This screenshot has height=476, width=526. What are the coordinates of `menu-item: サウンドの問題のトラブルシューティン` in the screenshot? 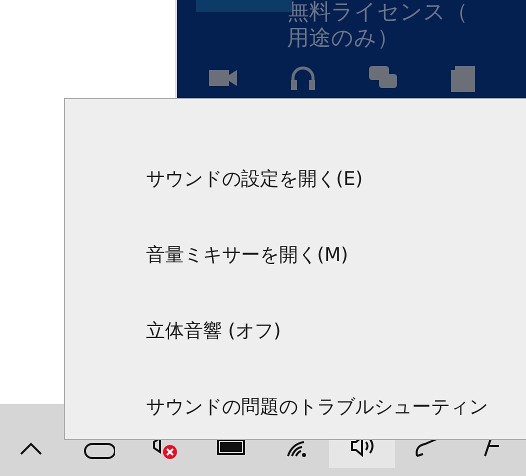 It's located at (276, 407).